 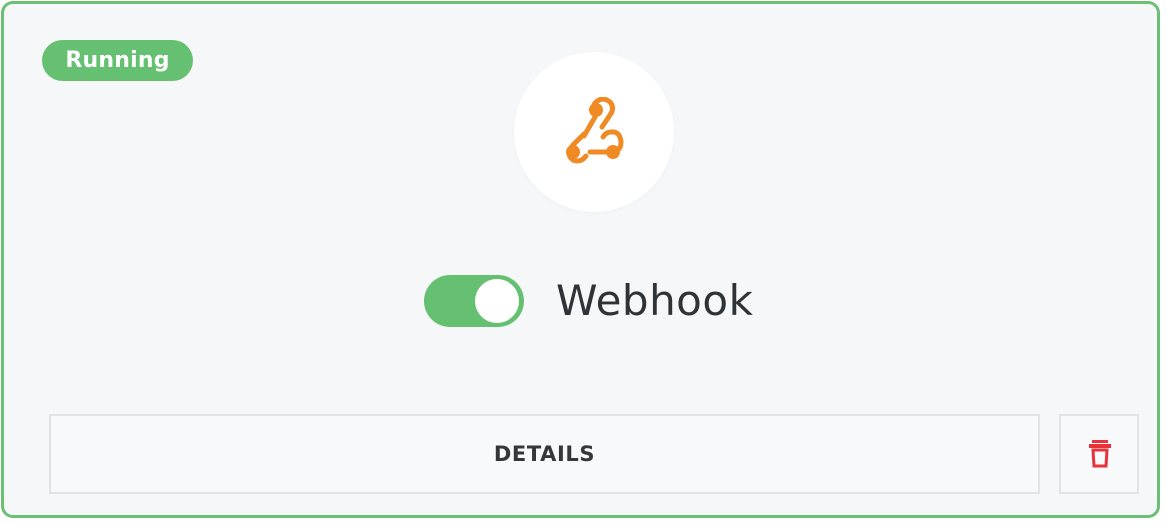 What do you see at coordinates (655, 300) in the screenshot?
I see `integration-name: Webhook` at bounding box center [655, 300].